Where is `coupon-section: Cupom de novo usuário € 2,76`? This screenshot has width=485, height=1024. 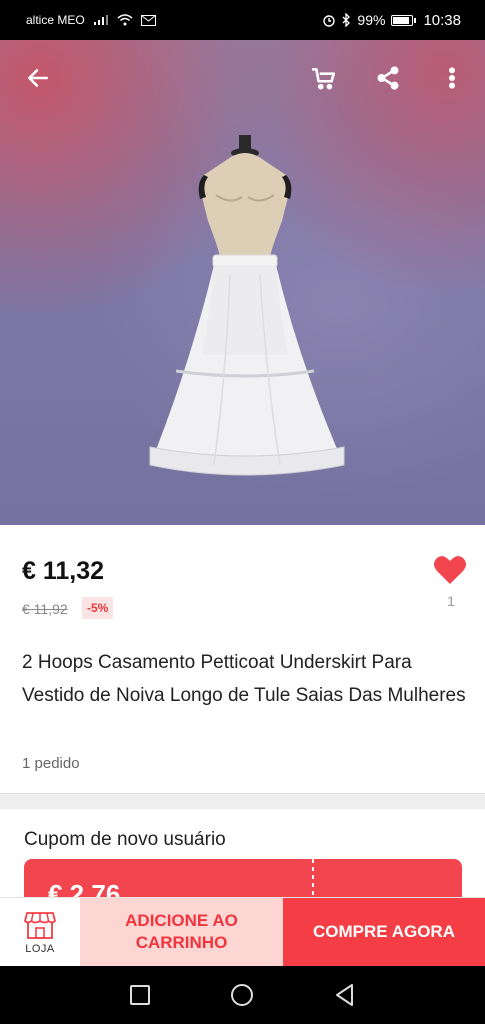
coupon-section: Cupom de novo usuário € 2,76 is located at coordinates (242, 854).